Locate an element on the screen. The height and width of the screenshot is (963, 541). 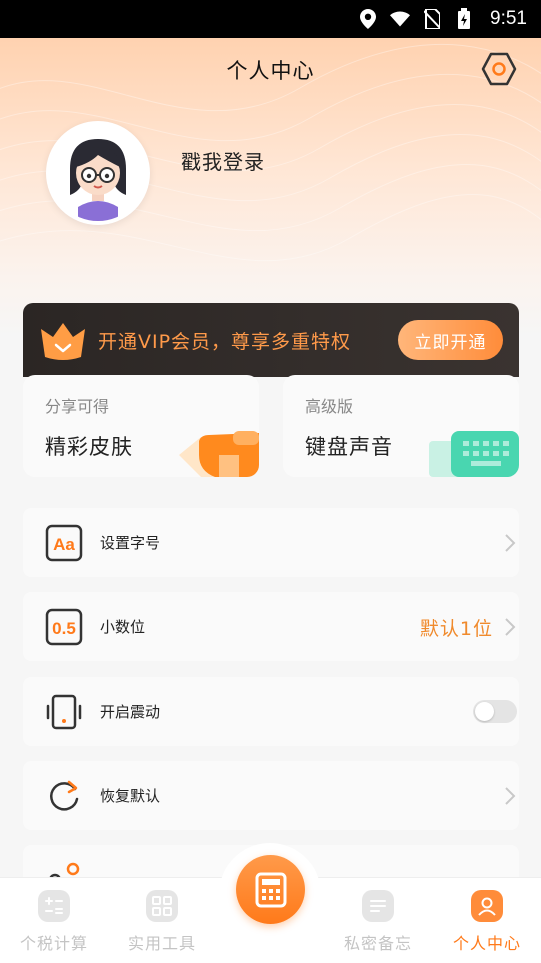
calculator-button is located at coordinates (270, 889).